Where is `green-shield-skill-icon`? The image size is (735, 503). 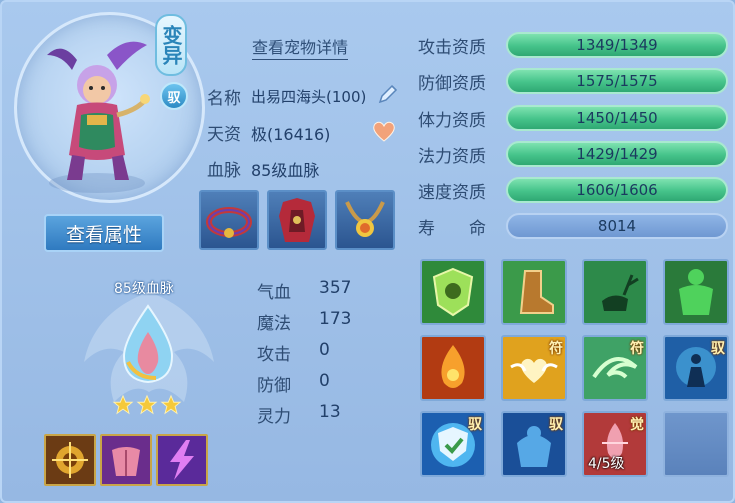
green-shield-skill-icon is located at coordinates (453, 292).